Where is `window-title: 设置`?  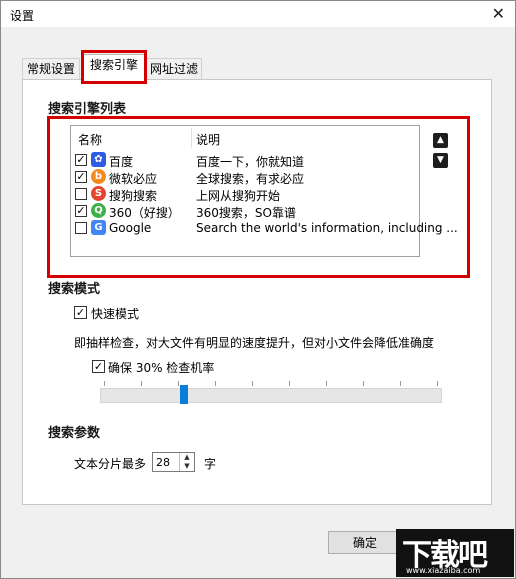 window-title: 设置 is located at coordinates (22, 16).